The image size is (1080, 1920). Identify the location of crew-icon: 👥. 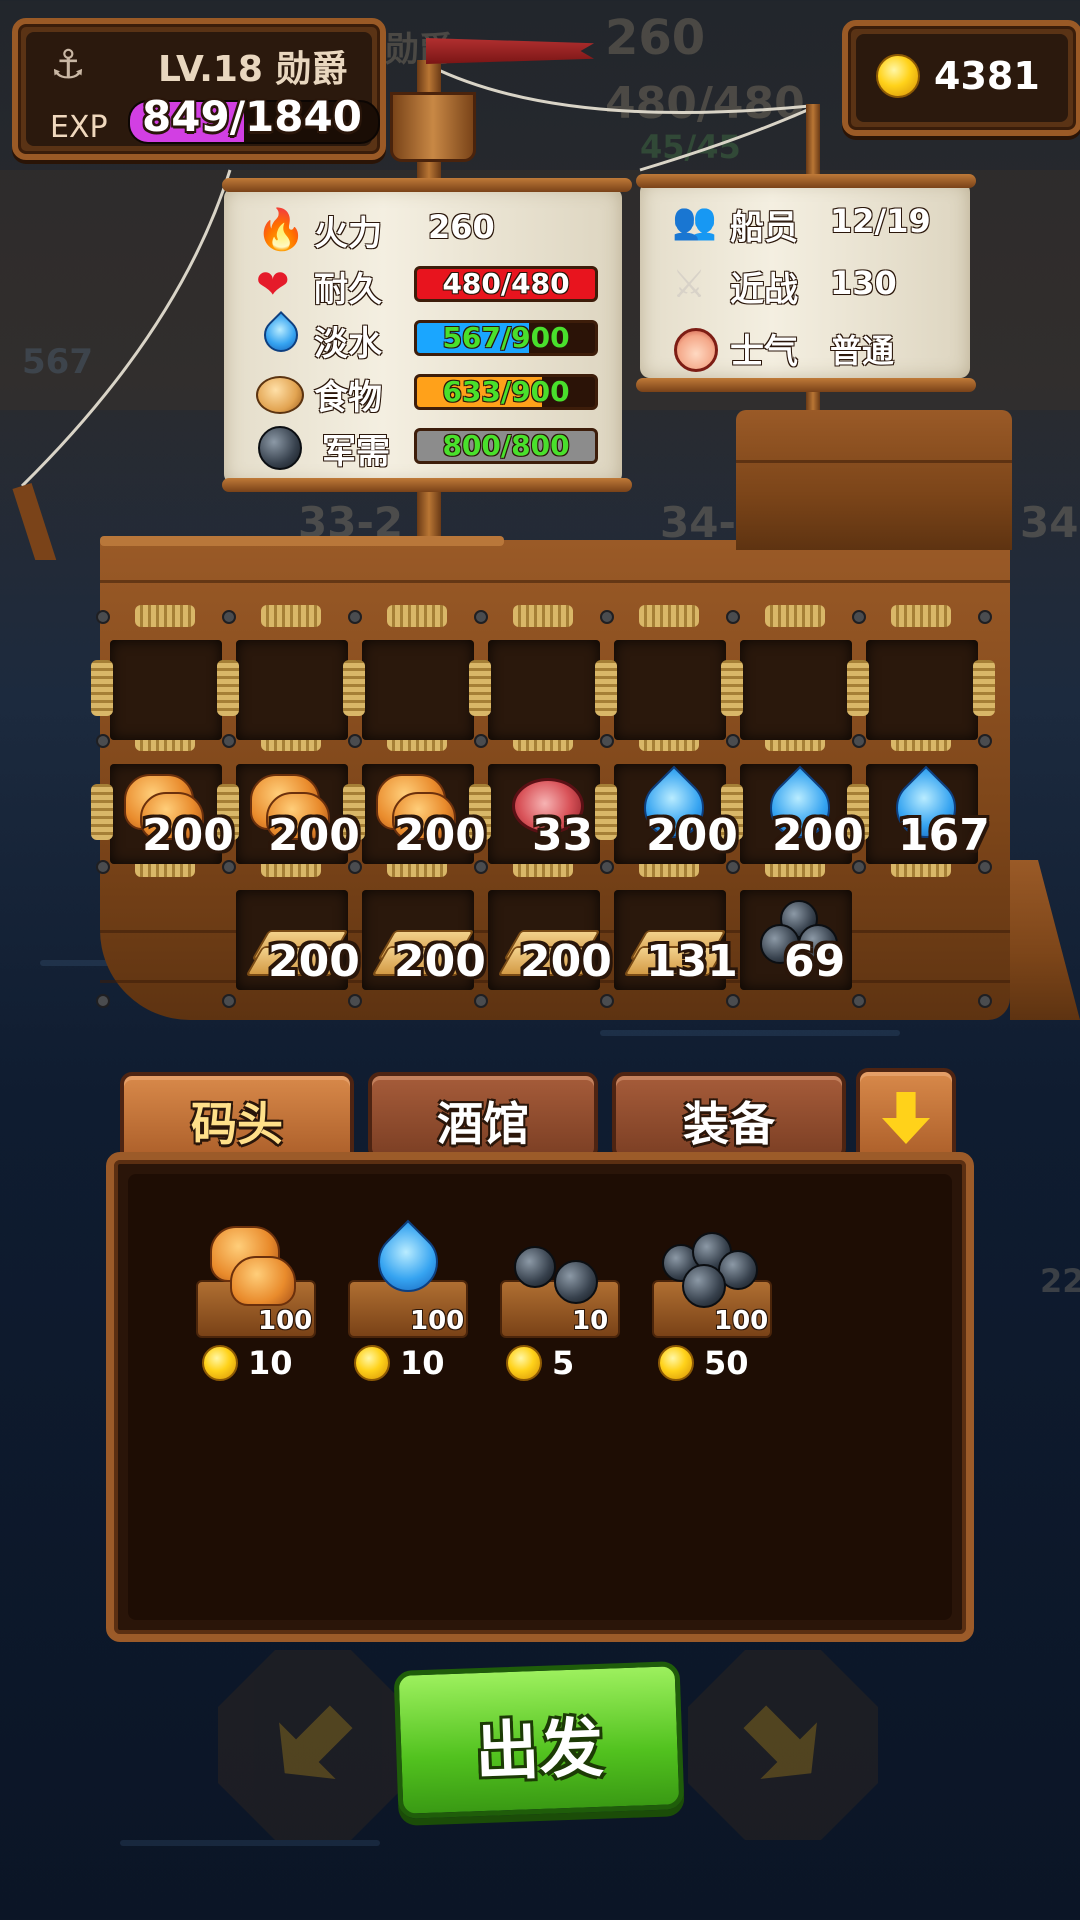
(694, 221).